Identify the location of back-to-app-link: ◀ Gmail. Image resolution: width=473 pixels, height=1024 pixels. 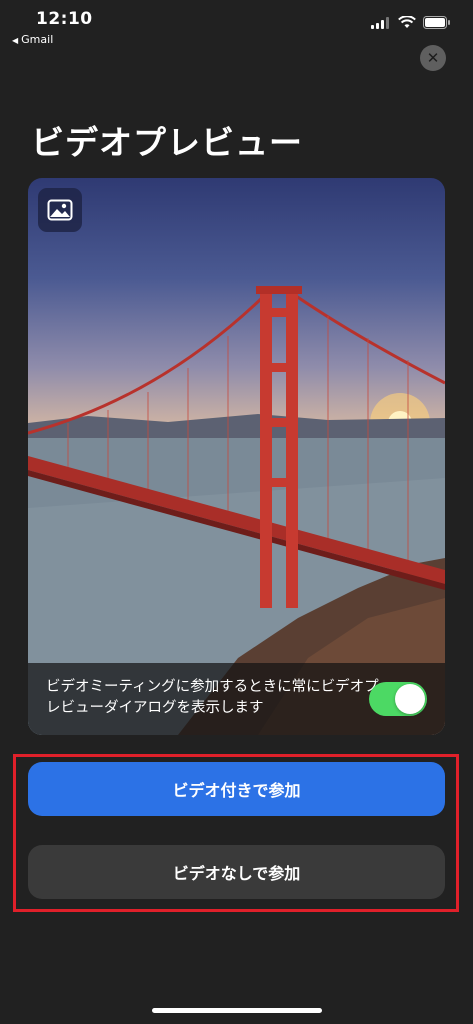
(32, 39).